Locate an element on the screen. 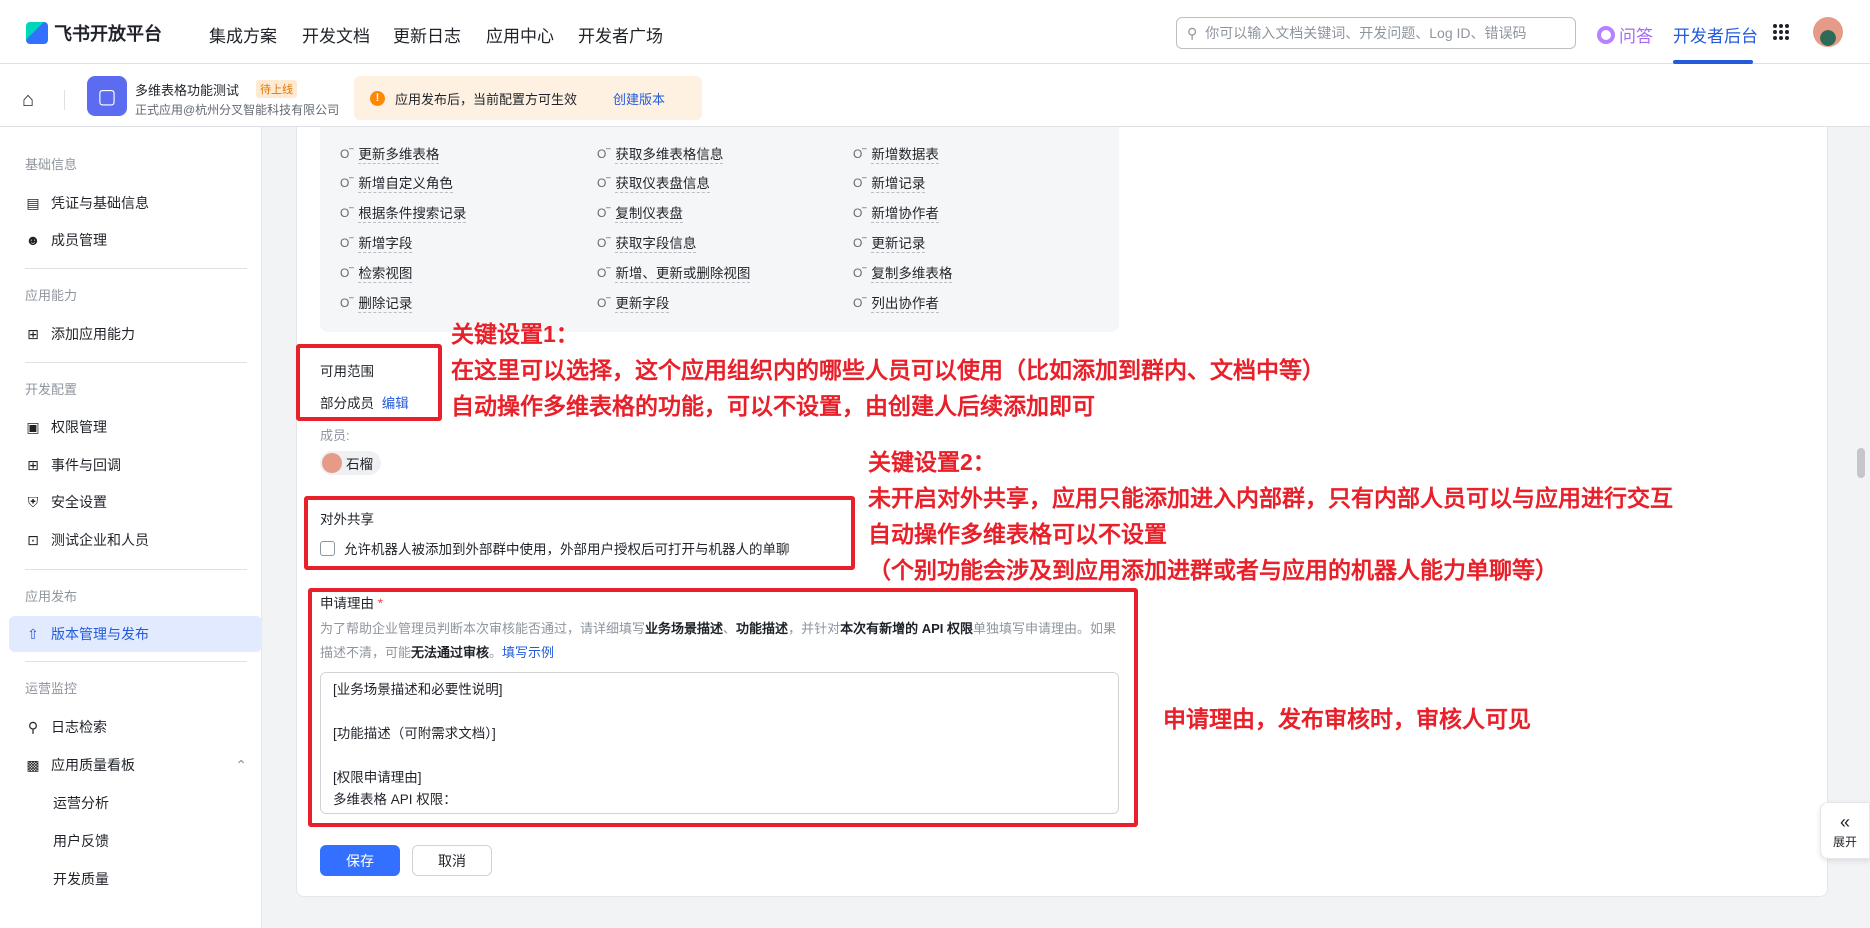 This screenshot has height=928, width=1870. grid-add-icon: ⊞ is located at coordinates (33, 333).